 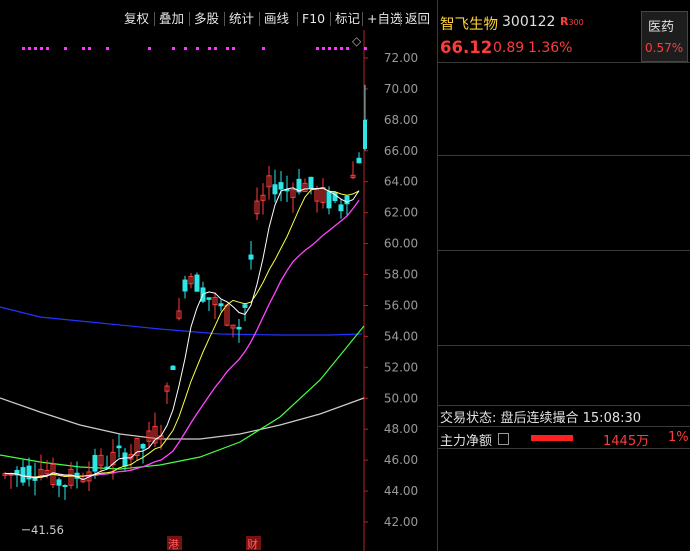 What do you see at coordinates (401, 182) in the screenshot?
I see `axis-tick-label: 64.00` at bounding box center [401, 182].